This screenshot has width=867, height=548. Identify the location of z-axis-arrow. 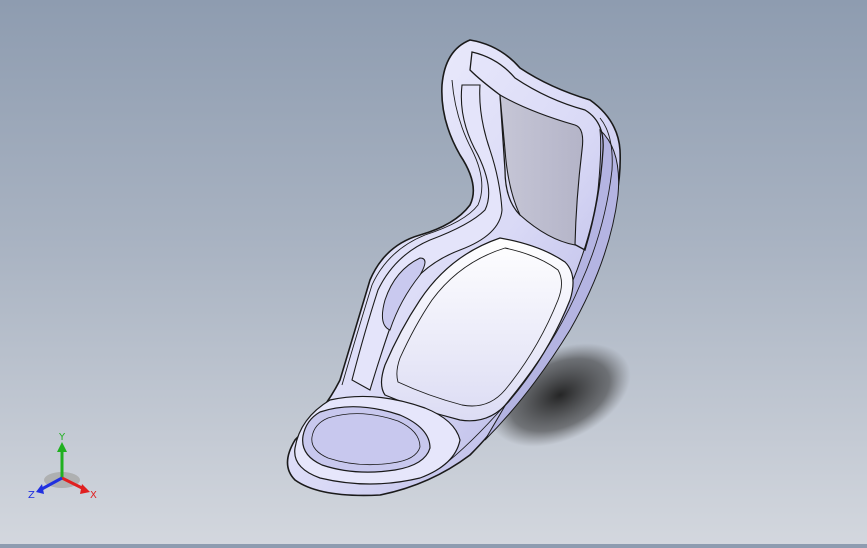
(40, 489).